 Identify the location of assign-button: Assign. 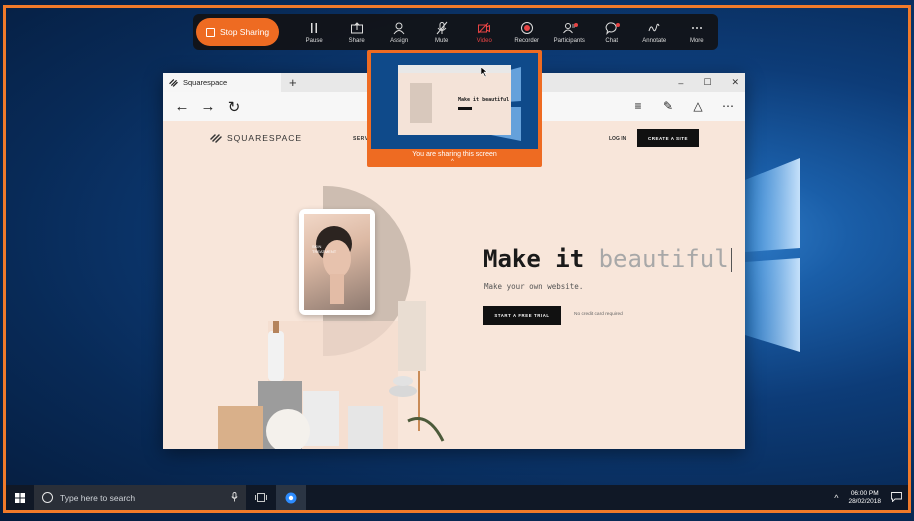
(399, 32).